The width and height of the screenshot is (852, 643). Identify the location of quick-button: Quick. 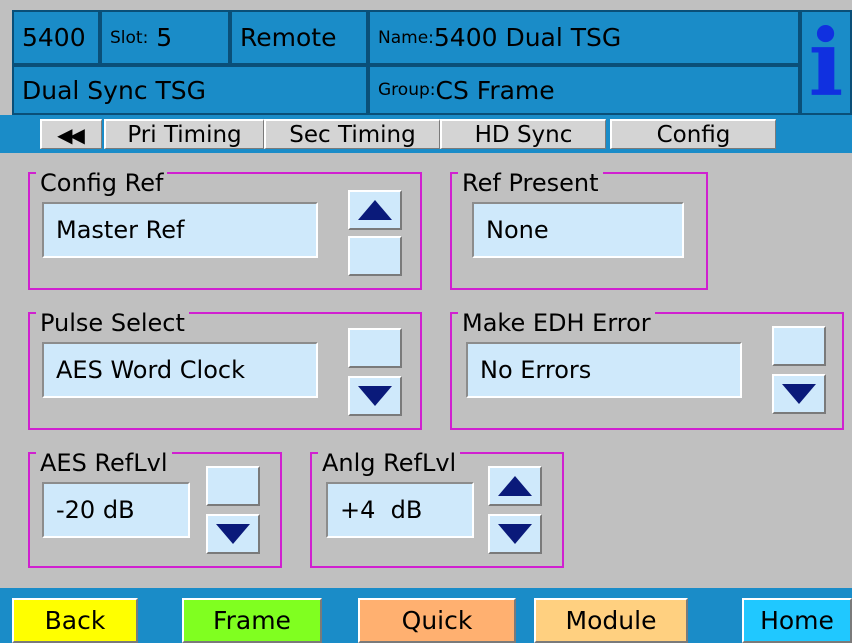
(437, 620).